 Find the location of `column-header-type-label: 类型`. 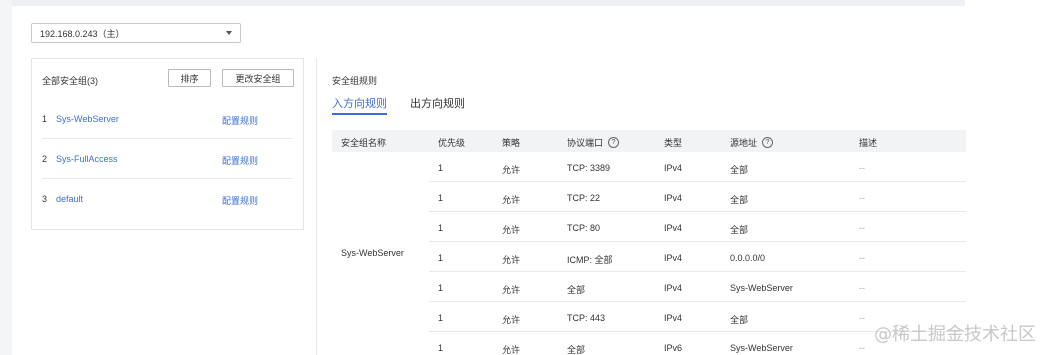

column-header-type-label: 类型 is located at coordinates (673, 143).